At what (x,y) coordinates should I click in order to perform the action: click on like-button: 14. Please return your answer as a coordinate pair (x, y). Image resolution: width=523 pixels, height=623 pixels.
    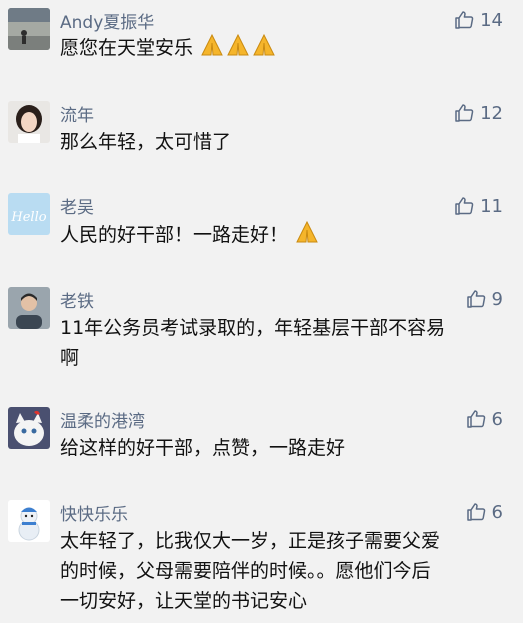
    Looking at the image, I should click on (478, 20).